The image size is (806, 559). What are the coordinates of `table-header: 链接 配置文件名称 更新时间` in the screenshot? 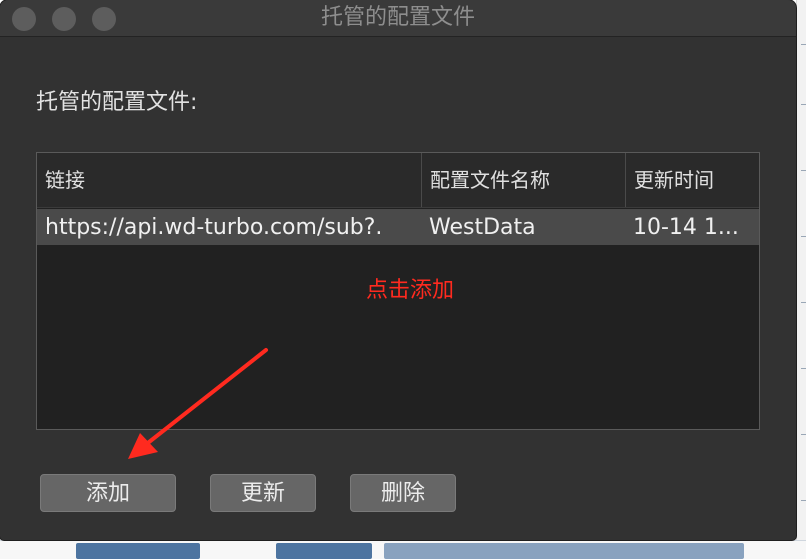 It's located at (398, 180).